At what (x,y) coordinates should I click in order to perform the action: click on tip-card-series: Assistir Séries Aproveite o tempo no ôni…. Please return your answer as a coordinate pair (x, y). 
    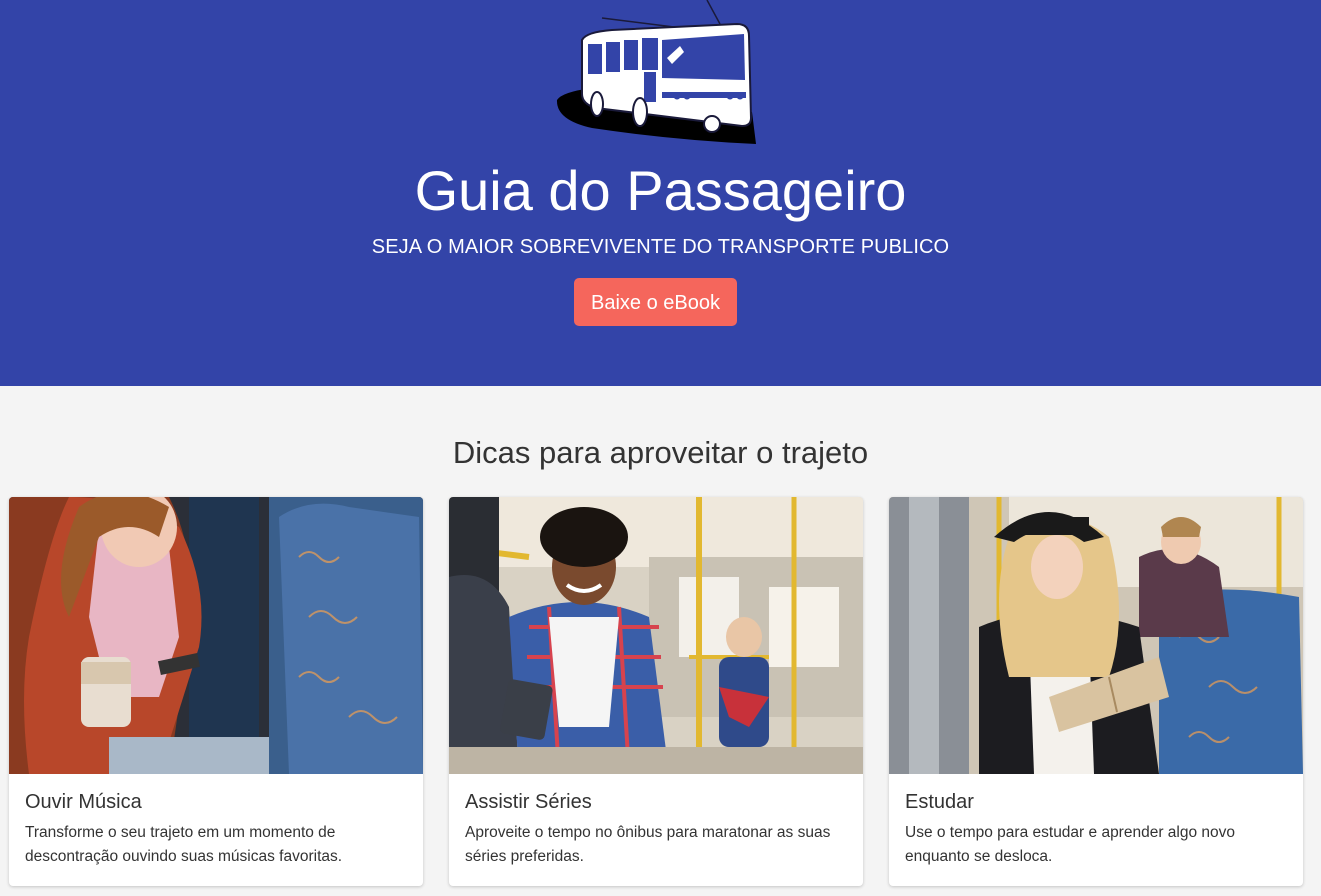
    Looking at the image, I should click on (656, 691).